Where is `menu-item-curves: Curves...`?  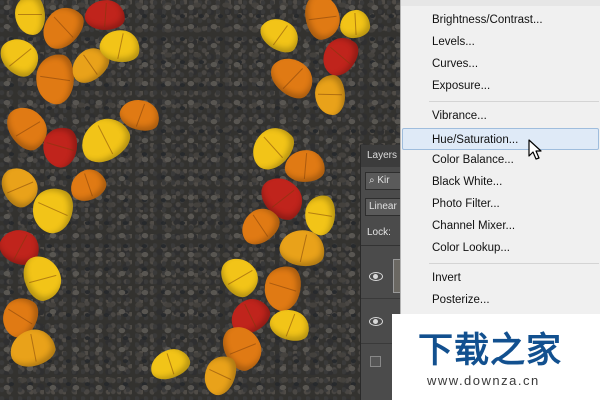
menu-item-curves: Curves... is located at coordinates (500, 64).